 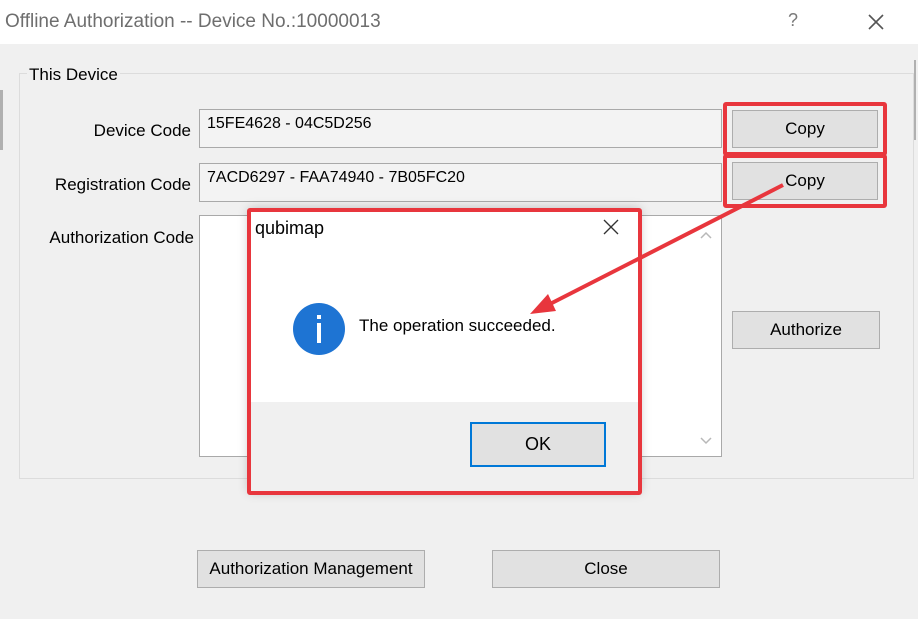 What do you see at coordinates (805, 129) in the screenshot?
I see `highlight-copy-device-code` at bounding box center [805, 129].